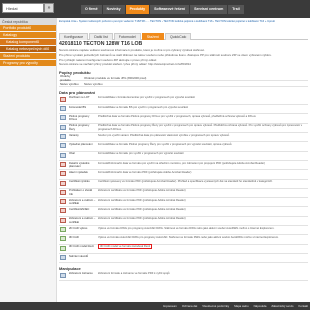 The height and width of the screenshot is (310, 320). I want to click on product-row-label: Obrázky produktu, so click(70, 78).